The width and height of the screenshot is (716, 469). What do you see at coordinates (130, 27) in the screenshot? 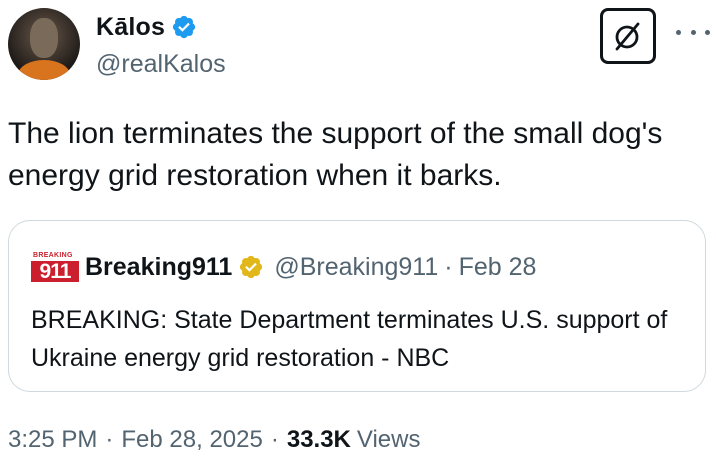
I see `author-display-name: Kālos` at bounding box center [130, 27].